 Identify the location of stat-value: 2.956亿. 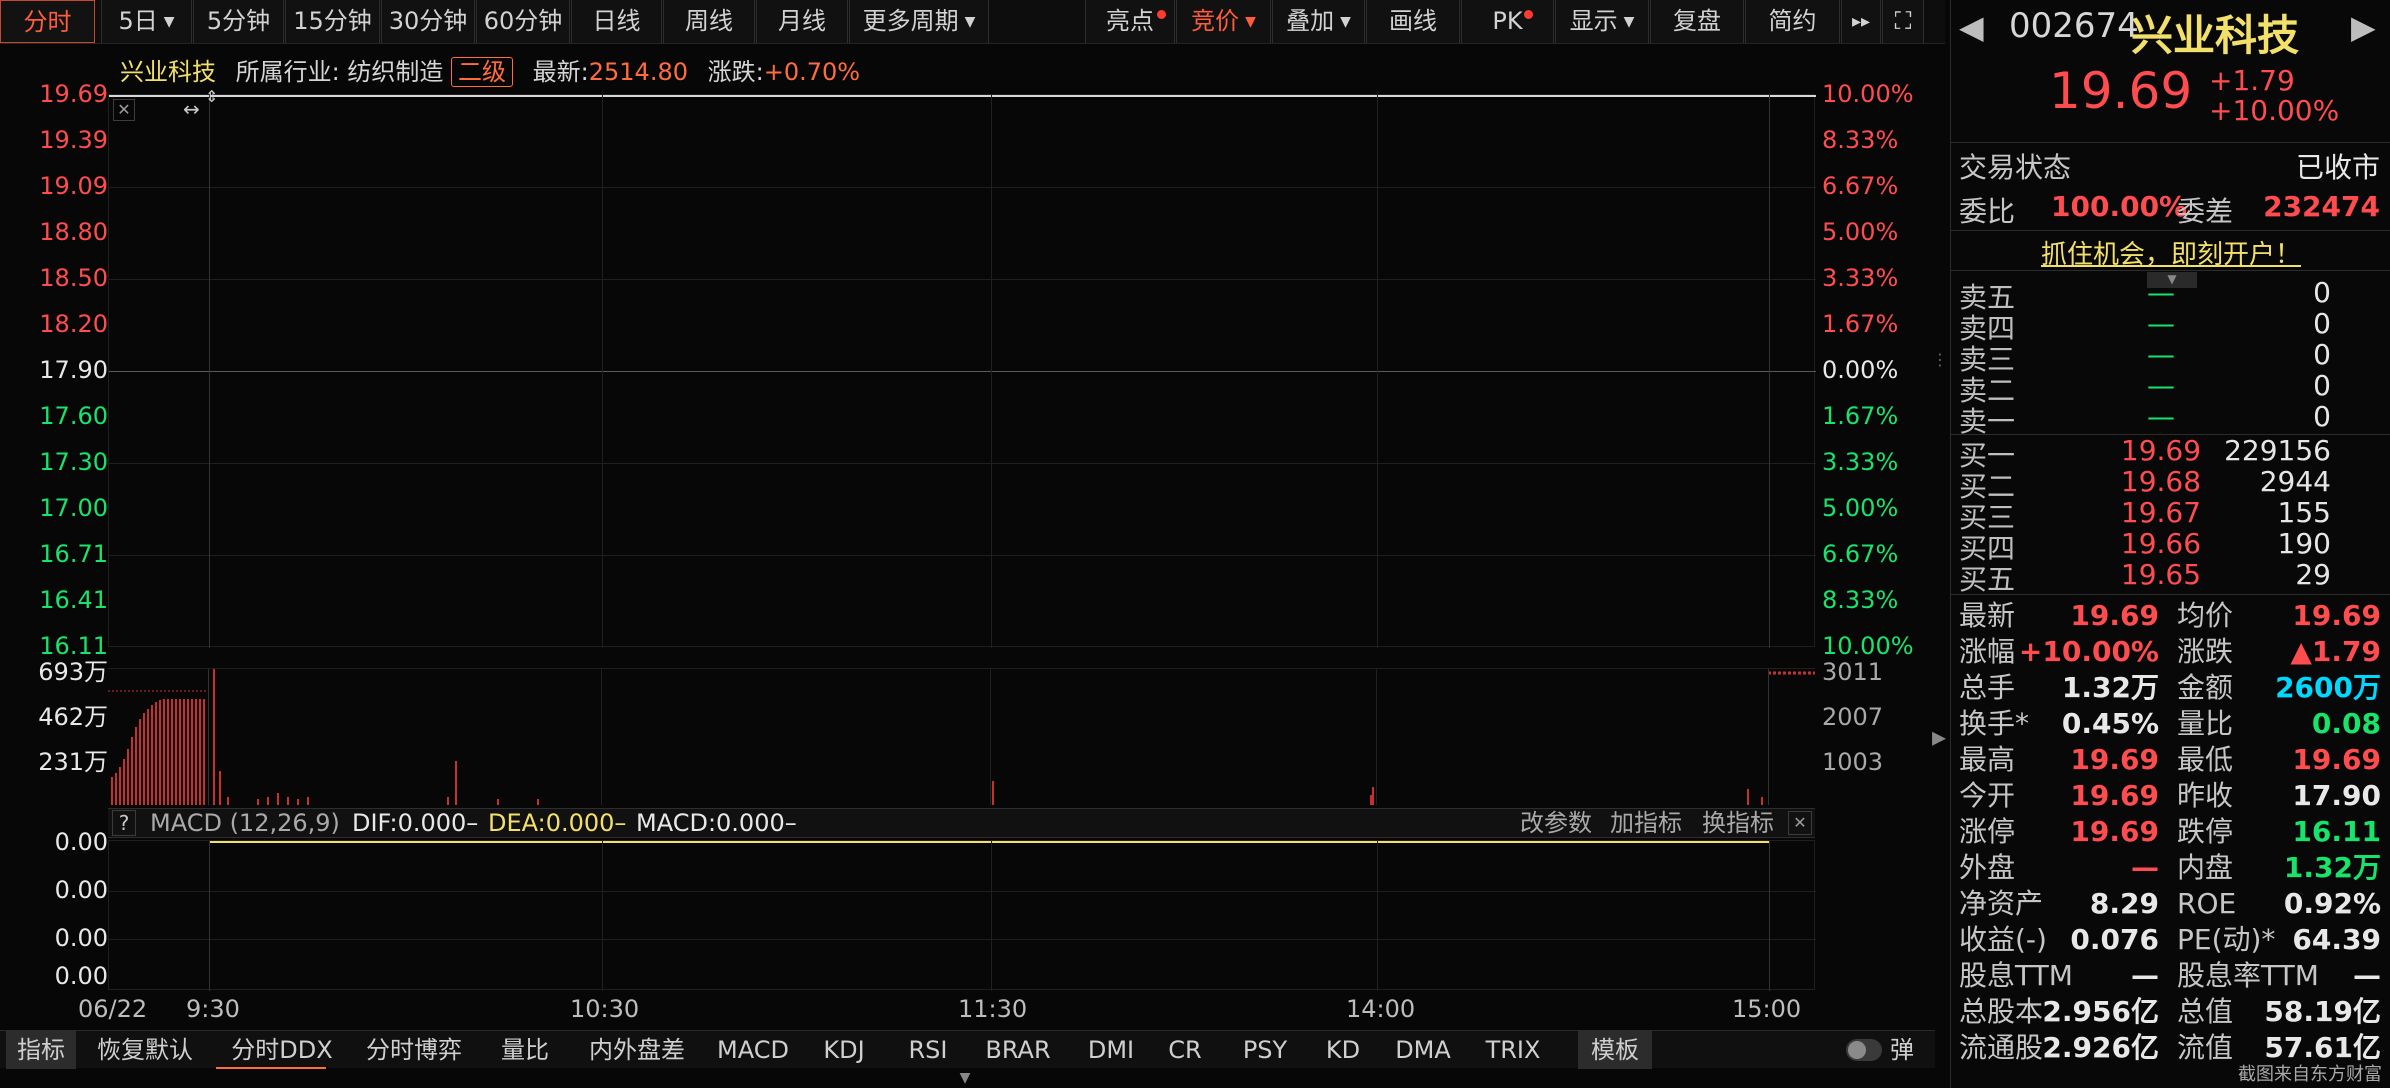
(2100, 1011).